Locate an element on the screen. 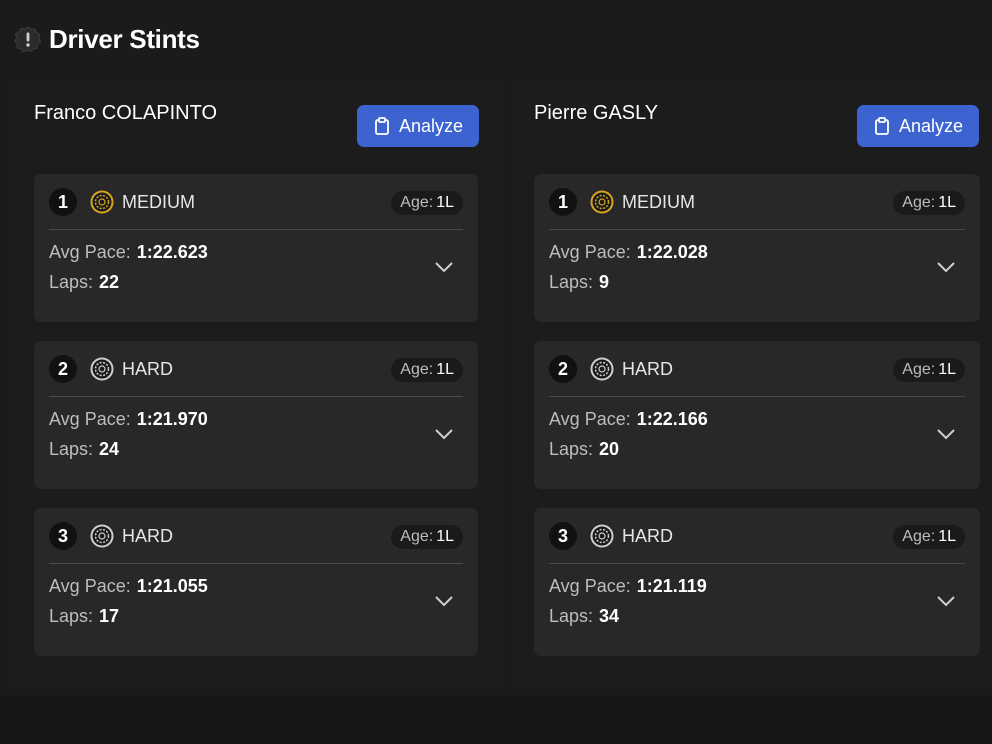 The height and width of the screenshot is (744, 992). avg-pace-row: Avg Pace: 1:21.970 is located at coordinates (128, 419).